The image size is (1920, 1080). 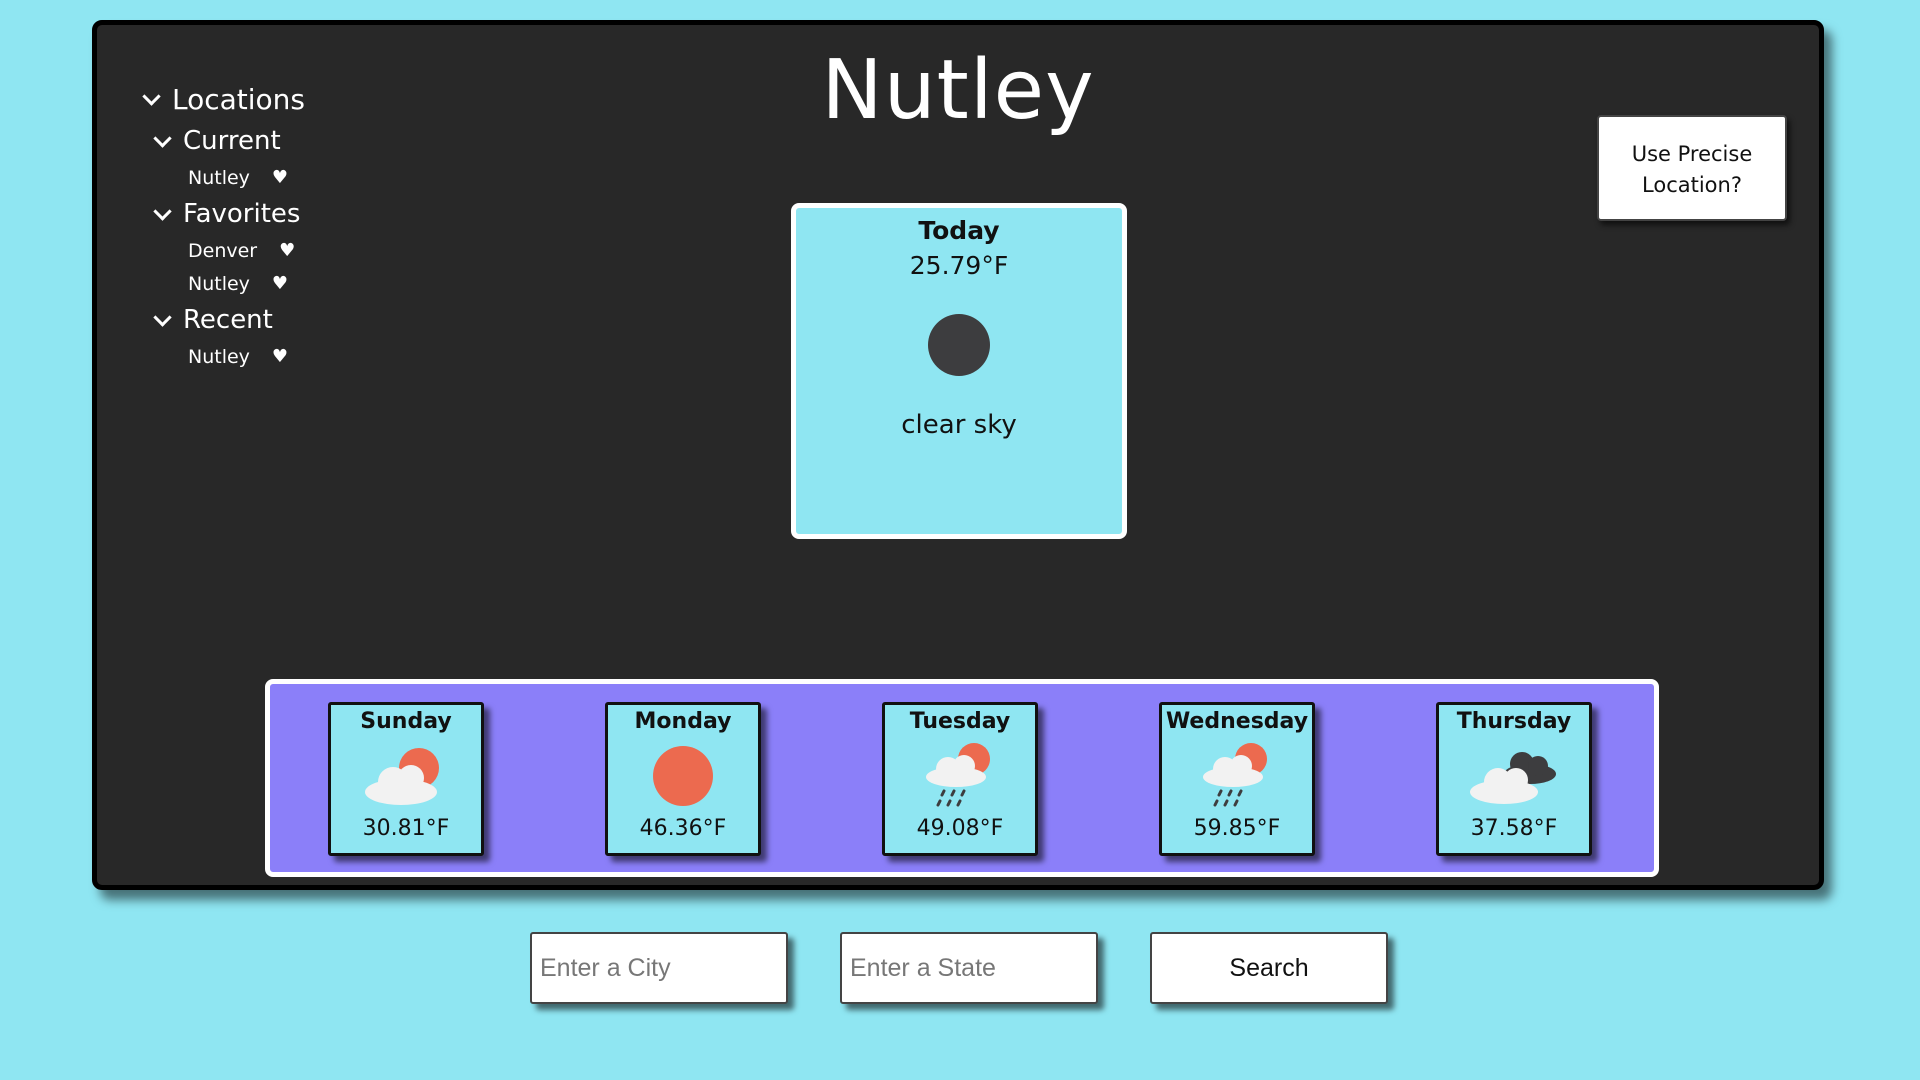 What do you see at coordinates (960, 828) in the screenshot?
I see `forecast-temp: 49.08°F` at bounding box center [960, 828].